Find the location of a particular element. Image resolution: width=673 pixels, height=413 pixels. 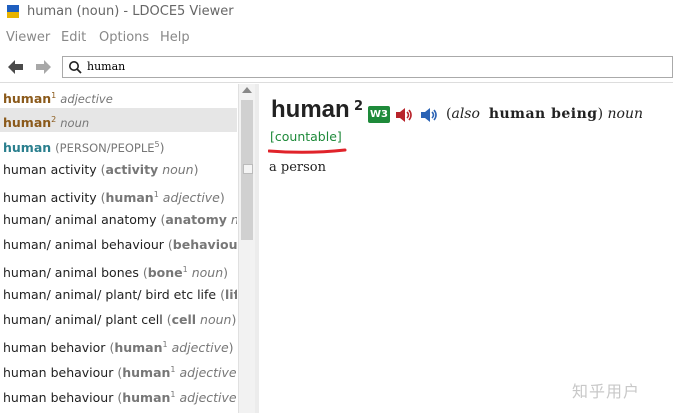

watermark: 知乎用户 is located at coordinates (606, 391).